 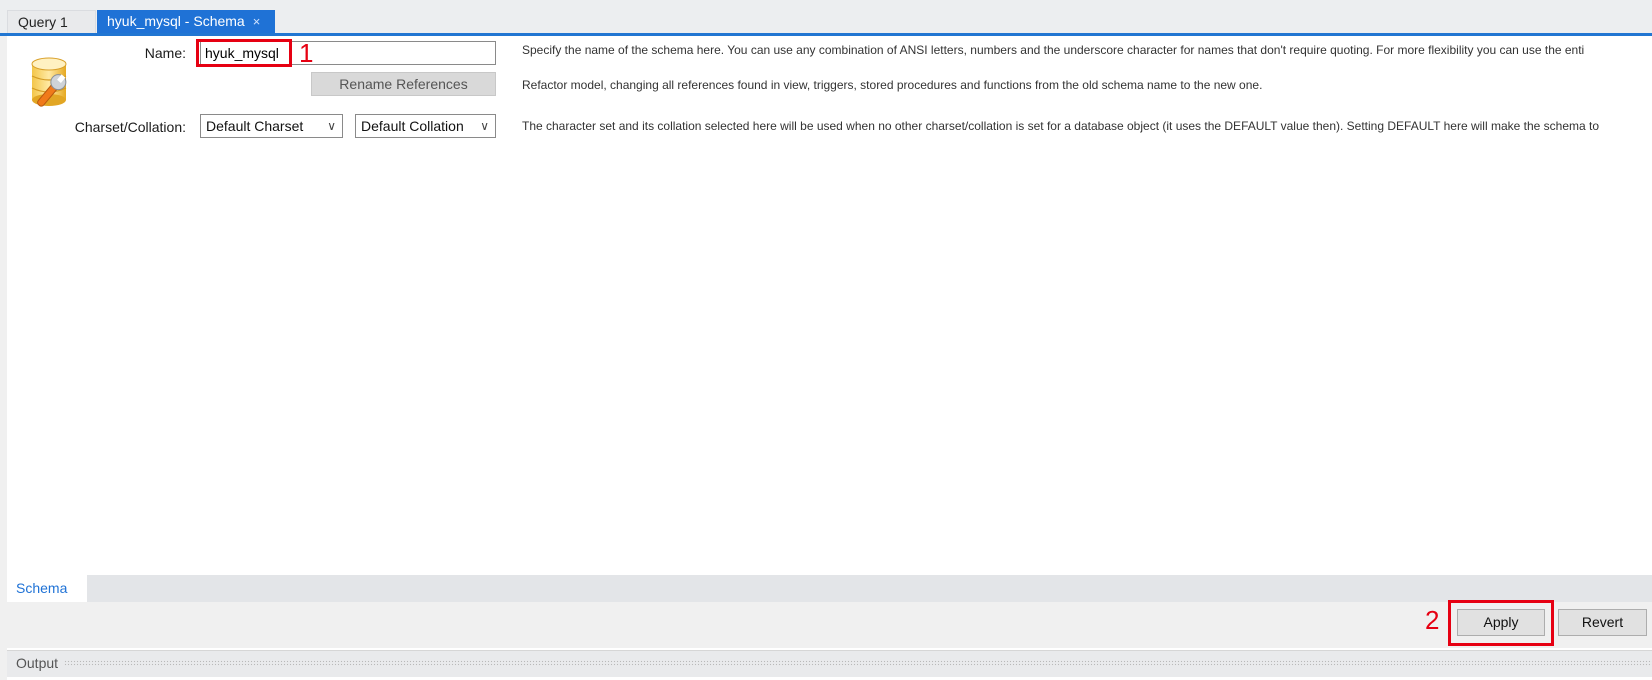 I want to click on charset-select: Default Charset ∨, so click(x=271, y=126).